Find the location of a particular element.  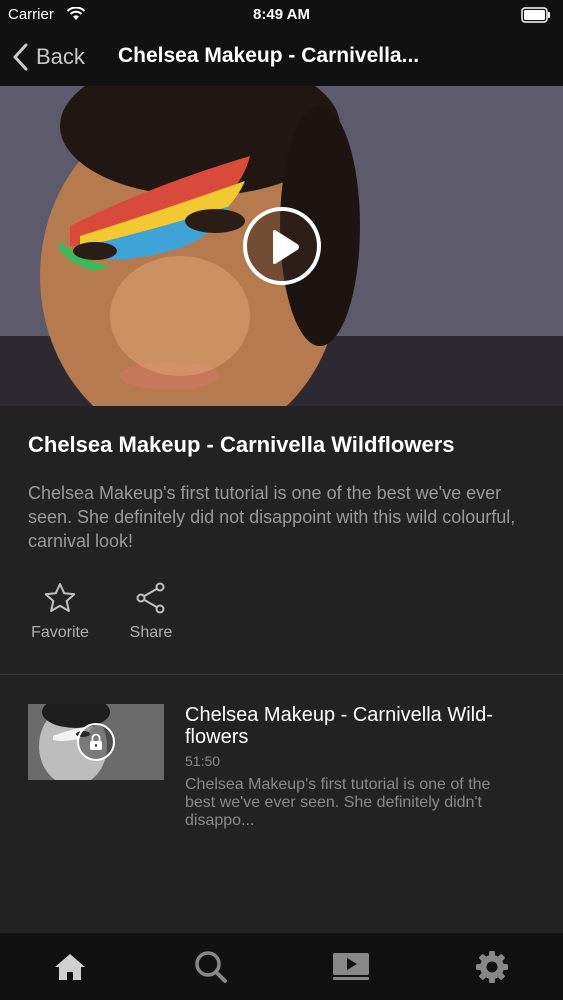

share-icon is located at coordinates (150, 598).